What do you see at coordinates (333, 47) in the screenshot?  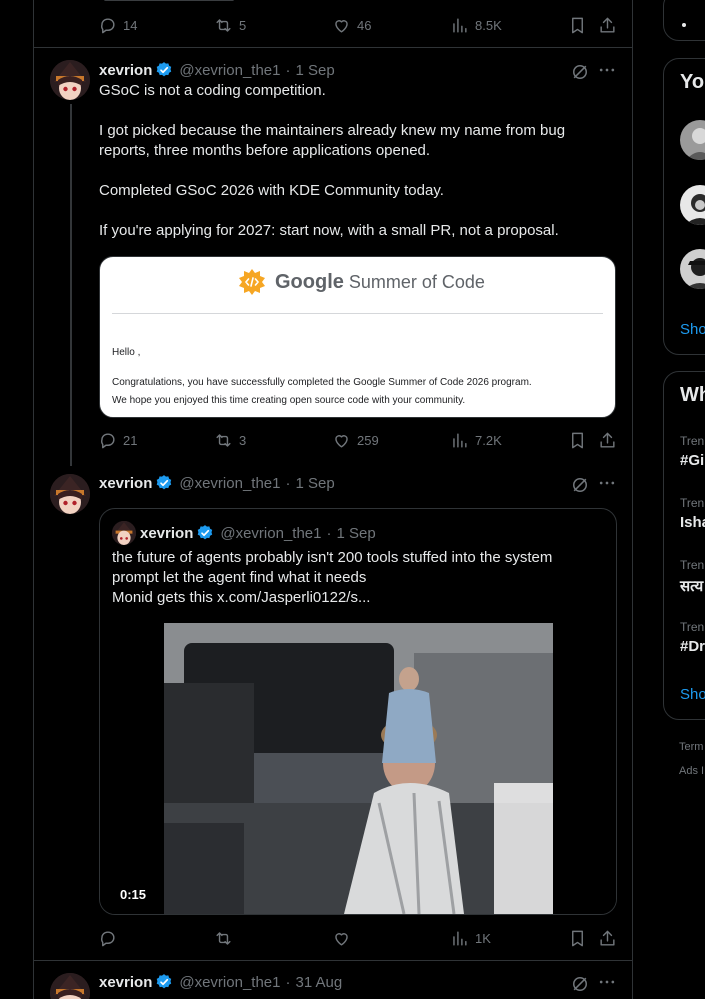 I see `divider` at bounding box center [333, 47].